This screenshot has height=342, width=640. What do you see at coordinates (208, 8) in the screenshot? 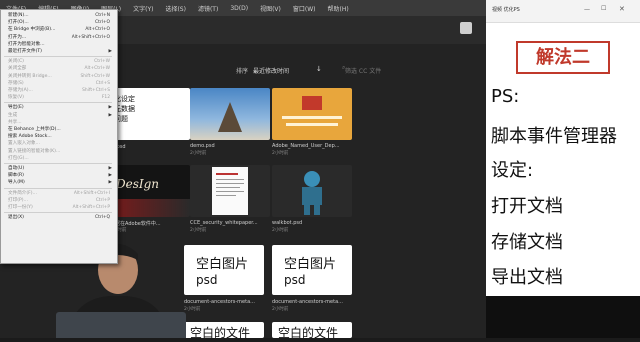
I see `menu-filter: 滤镜(T)` at bounding box center [208, 8].